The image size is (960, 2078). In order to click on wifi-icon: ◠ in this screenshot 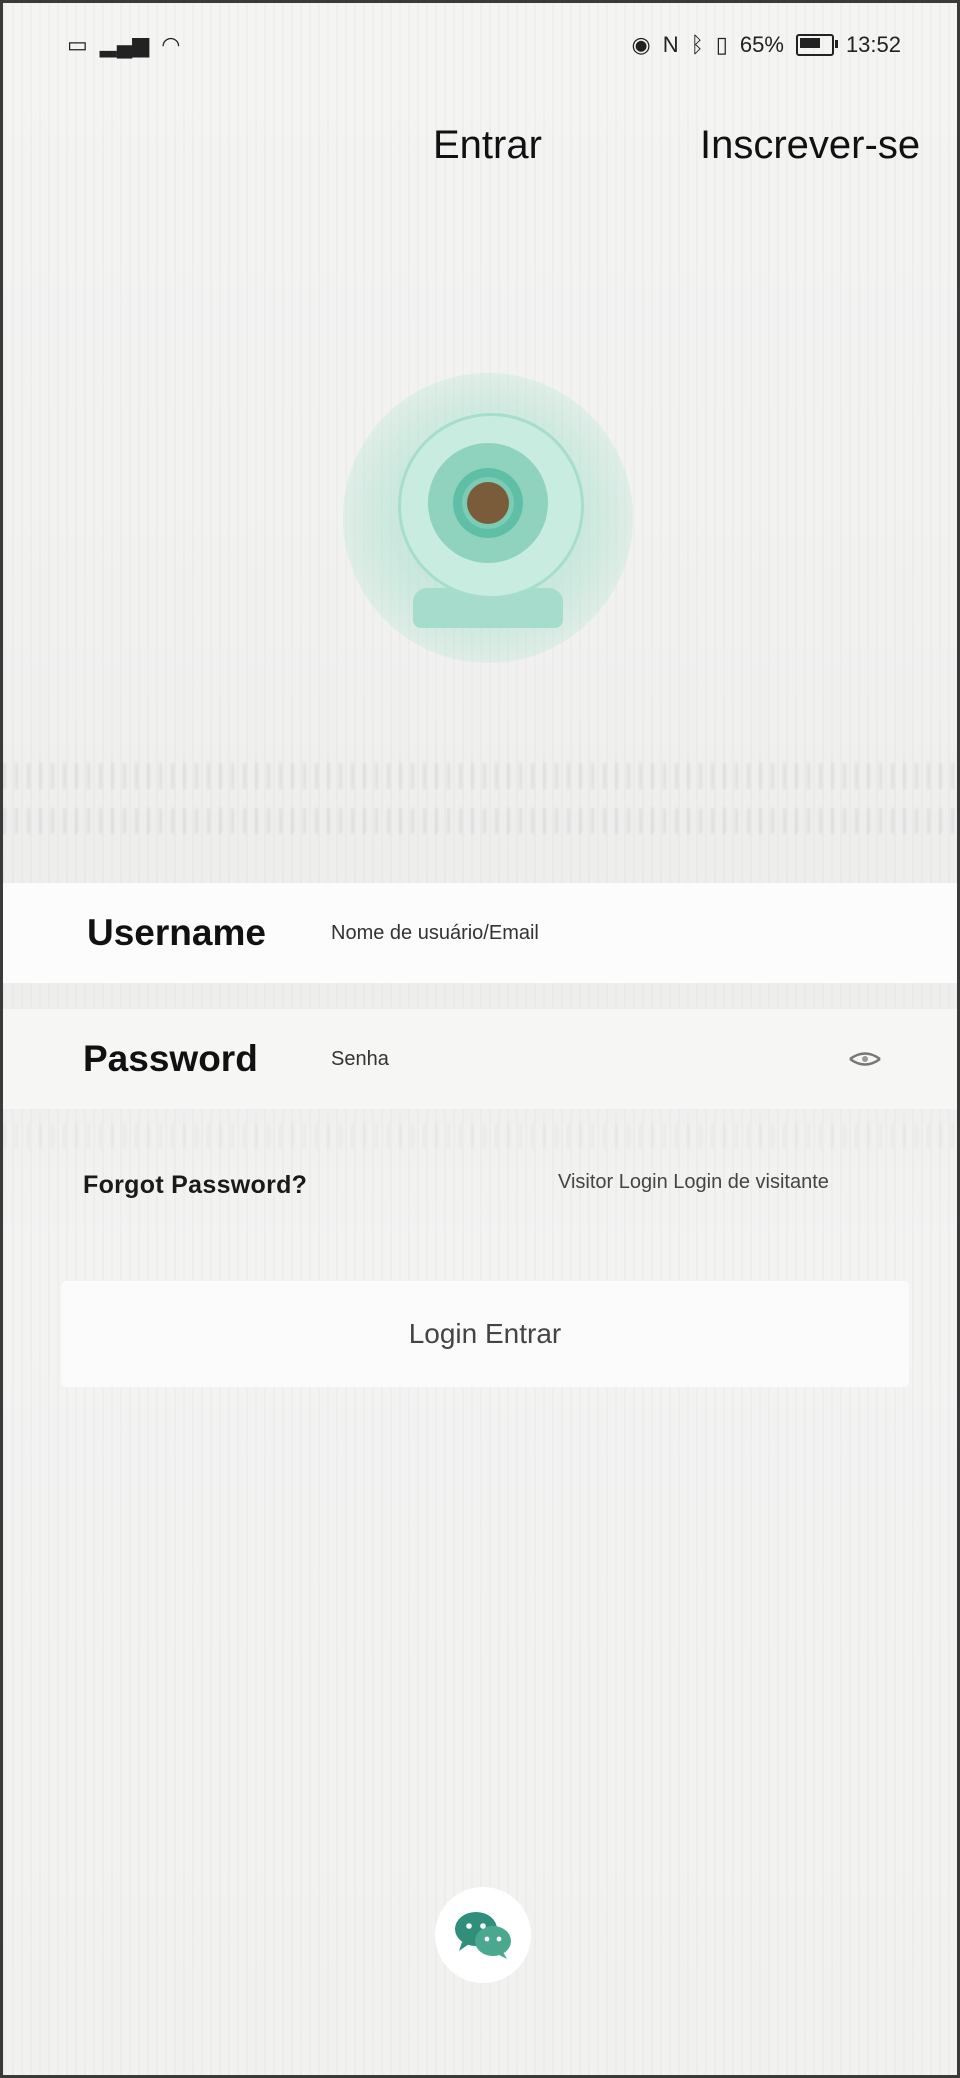, I will do `click(171, 44)`.